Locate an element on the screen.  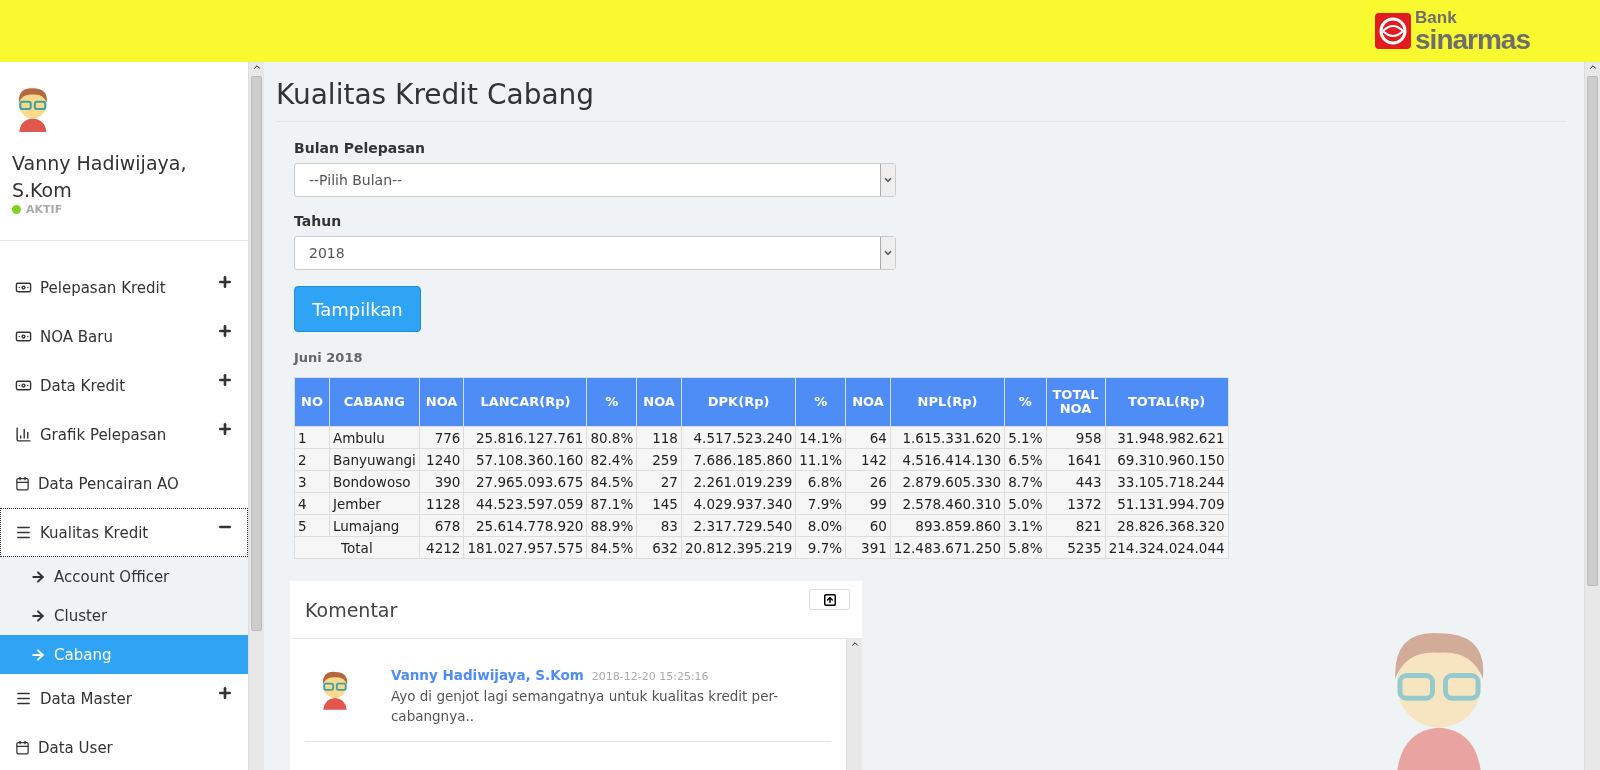
sidebar-item: Data Kredit is located at coordinates (124, 386).